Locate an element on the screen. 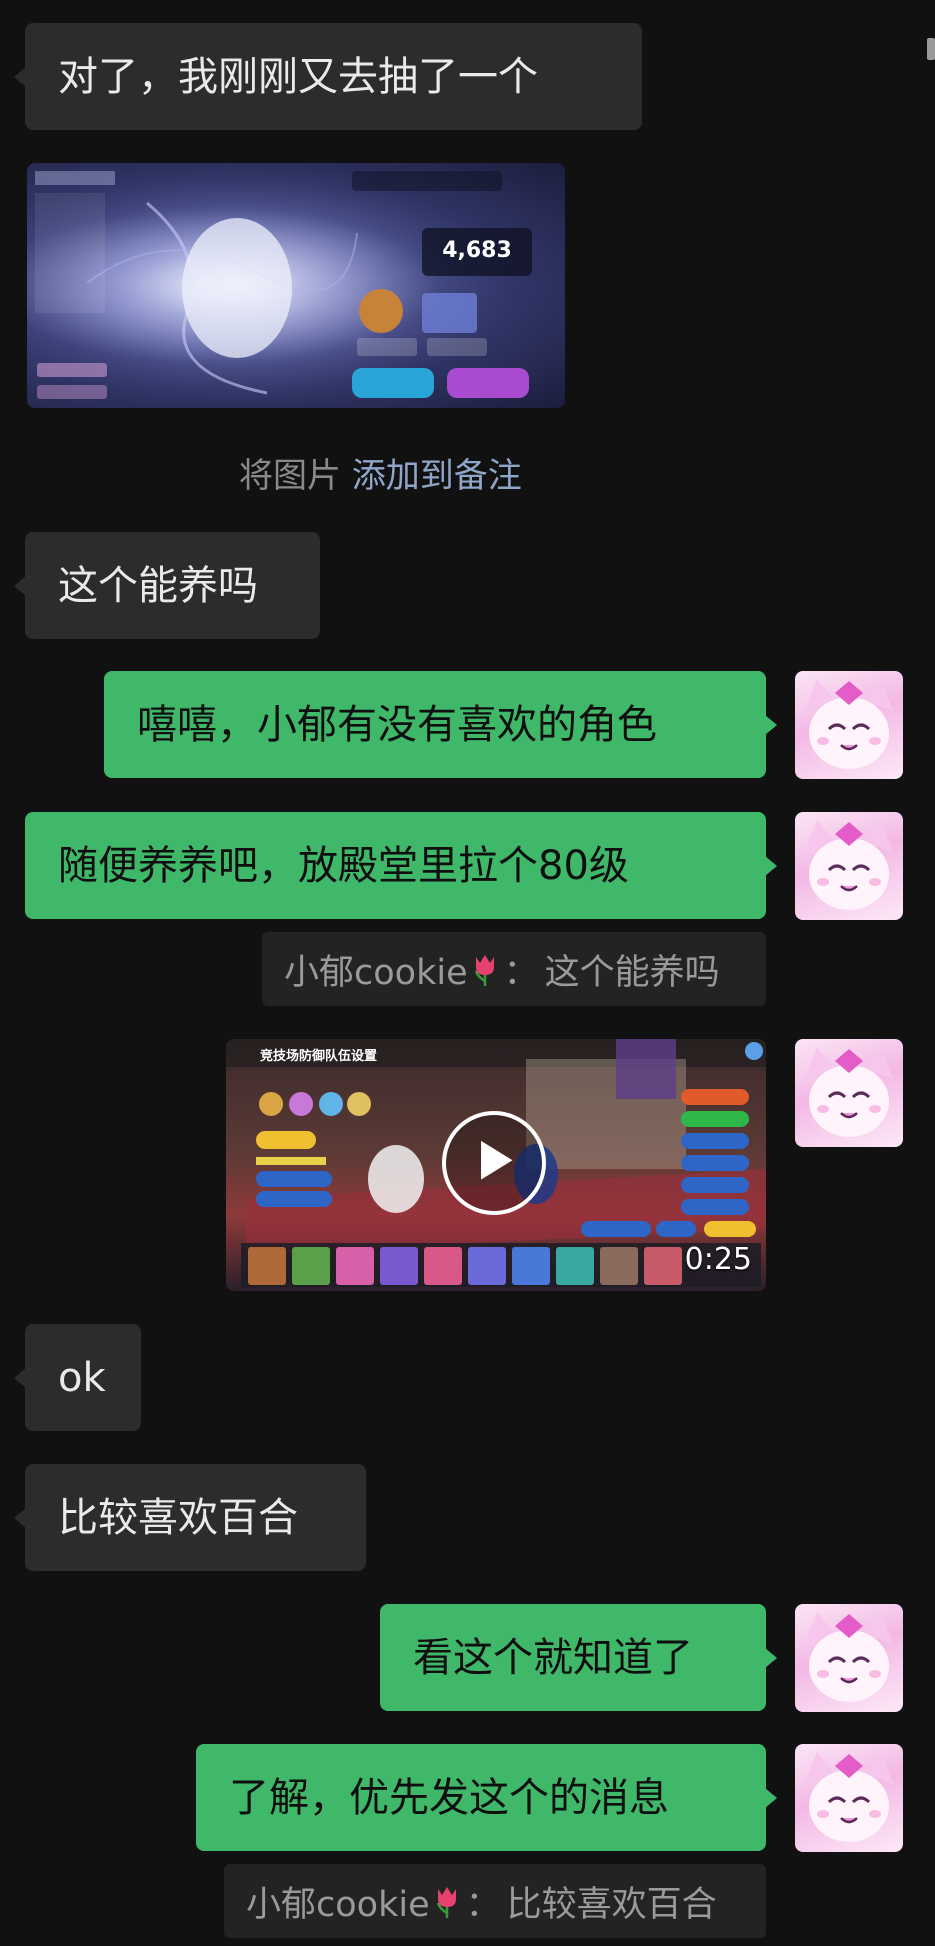 The width and height of the screenshot is (935, 1946). message-outgoing: 看这个就知道了 is located at coordinates (578, 1657).